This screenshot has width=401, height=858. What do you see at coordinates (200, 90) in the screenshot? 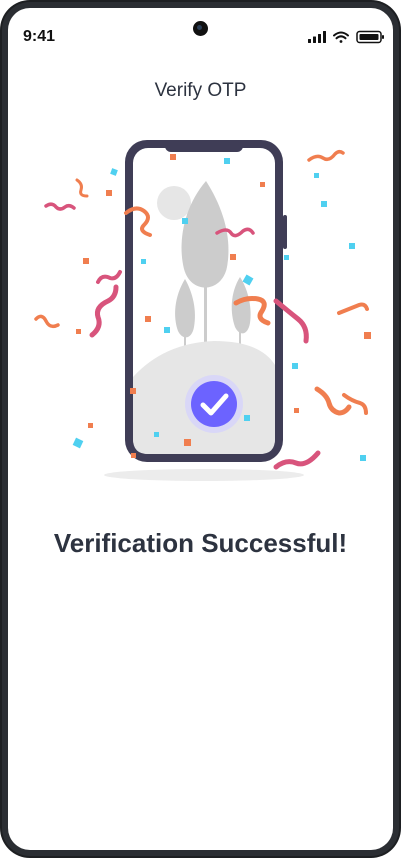
I see `page-title: Verify OTP` at bounding box center [200, 90].